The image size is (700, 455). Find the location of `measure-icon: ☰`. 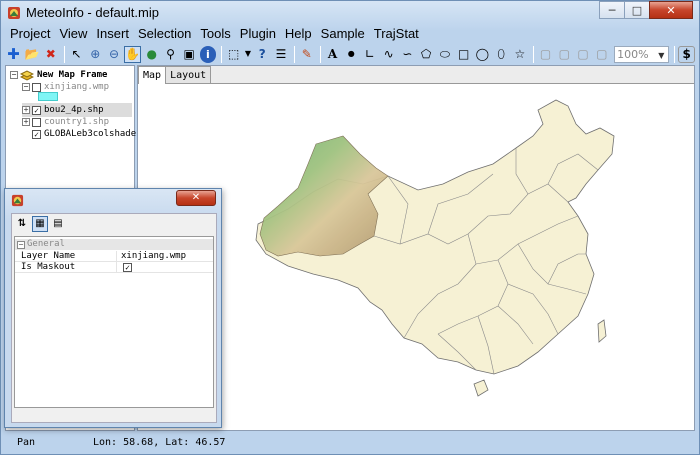

measure-icon: ☰ is located at coordinates (281, 54).